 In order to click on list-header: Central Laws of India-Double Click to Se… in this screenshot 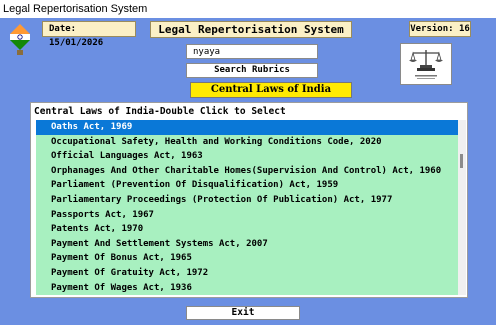, I will do `click(160, 111)`.